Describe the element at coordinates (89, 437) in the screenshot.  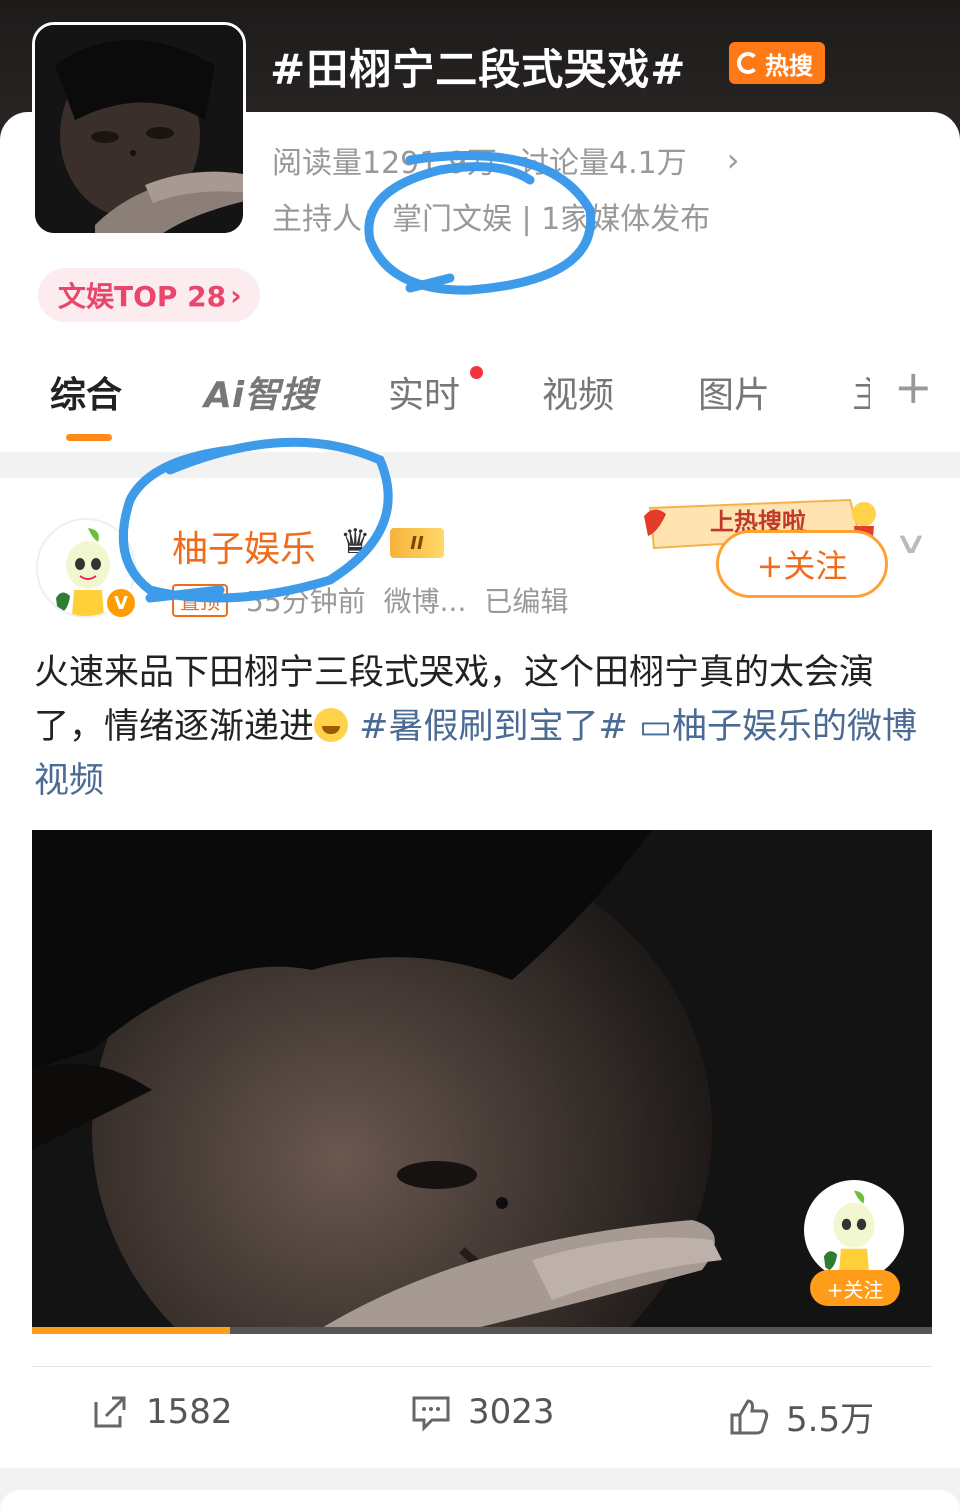
I see `active-tab-indicator` at that location.